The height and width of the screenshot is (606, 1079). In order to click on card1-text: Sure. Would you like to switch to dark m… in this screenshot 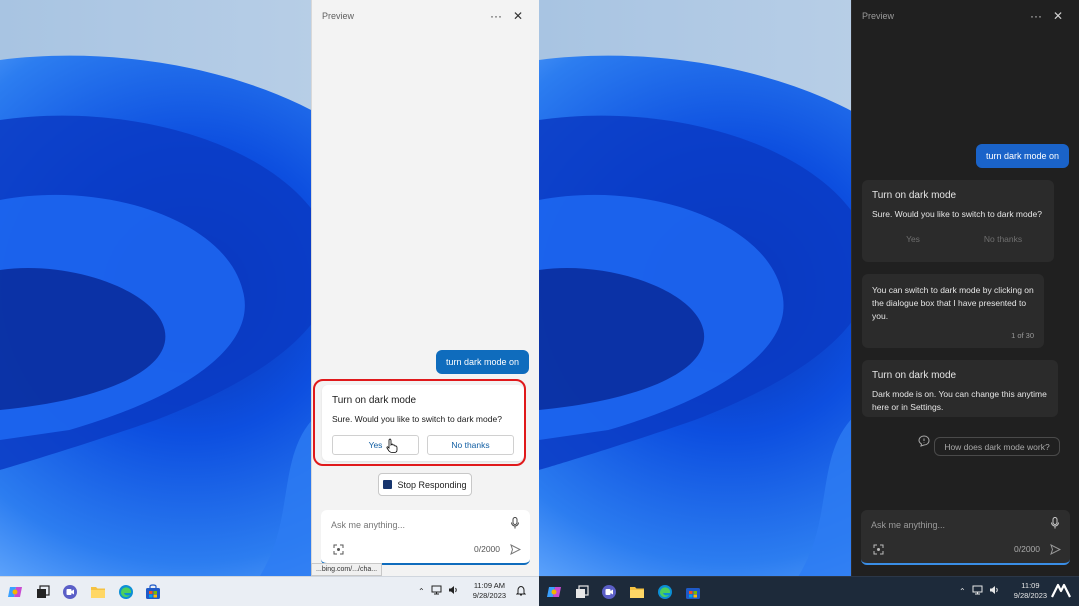, I will do `click(957, 214)`.